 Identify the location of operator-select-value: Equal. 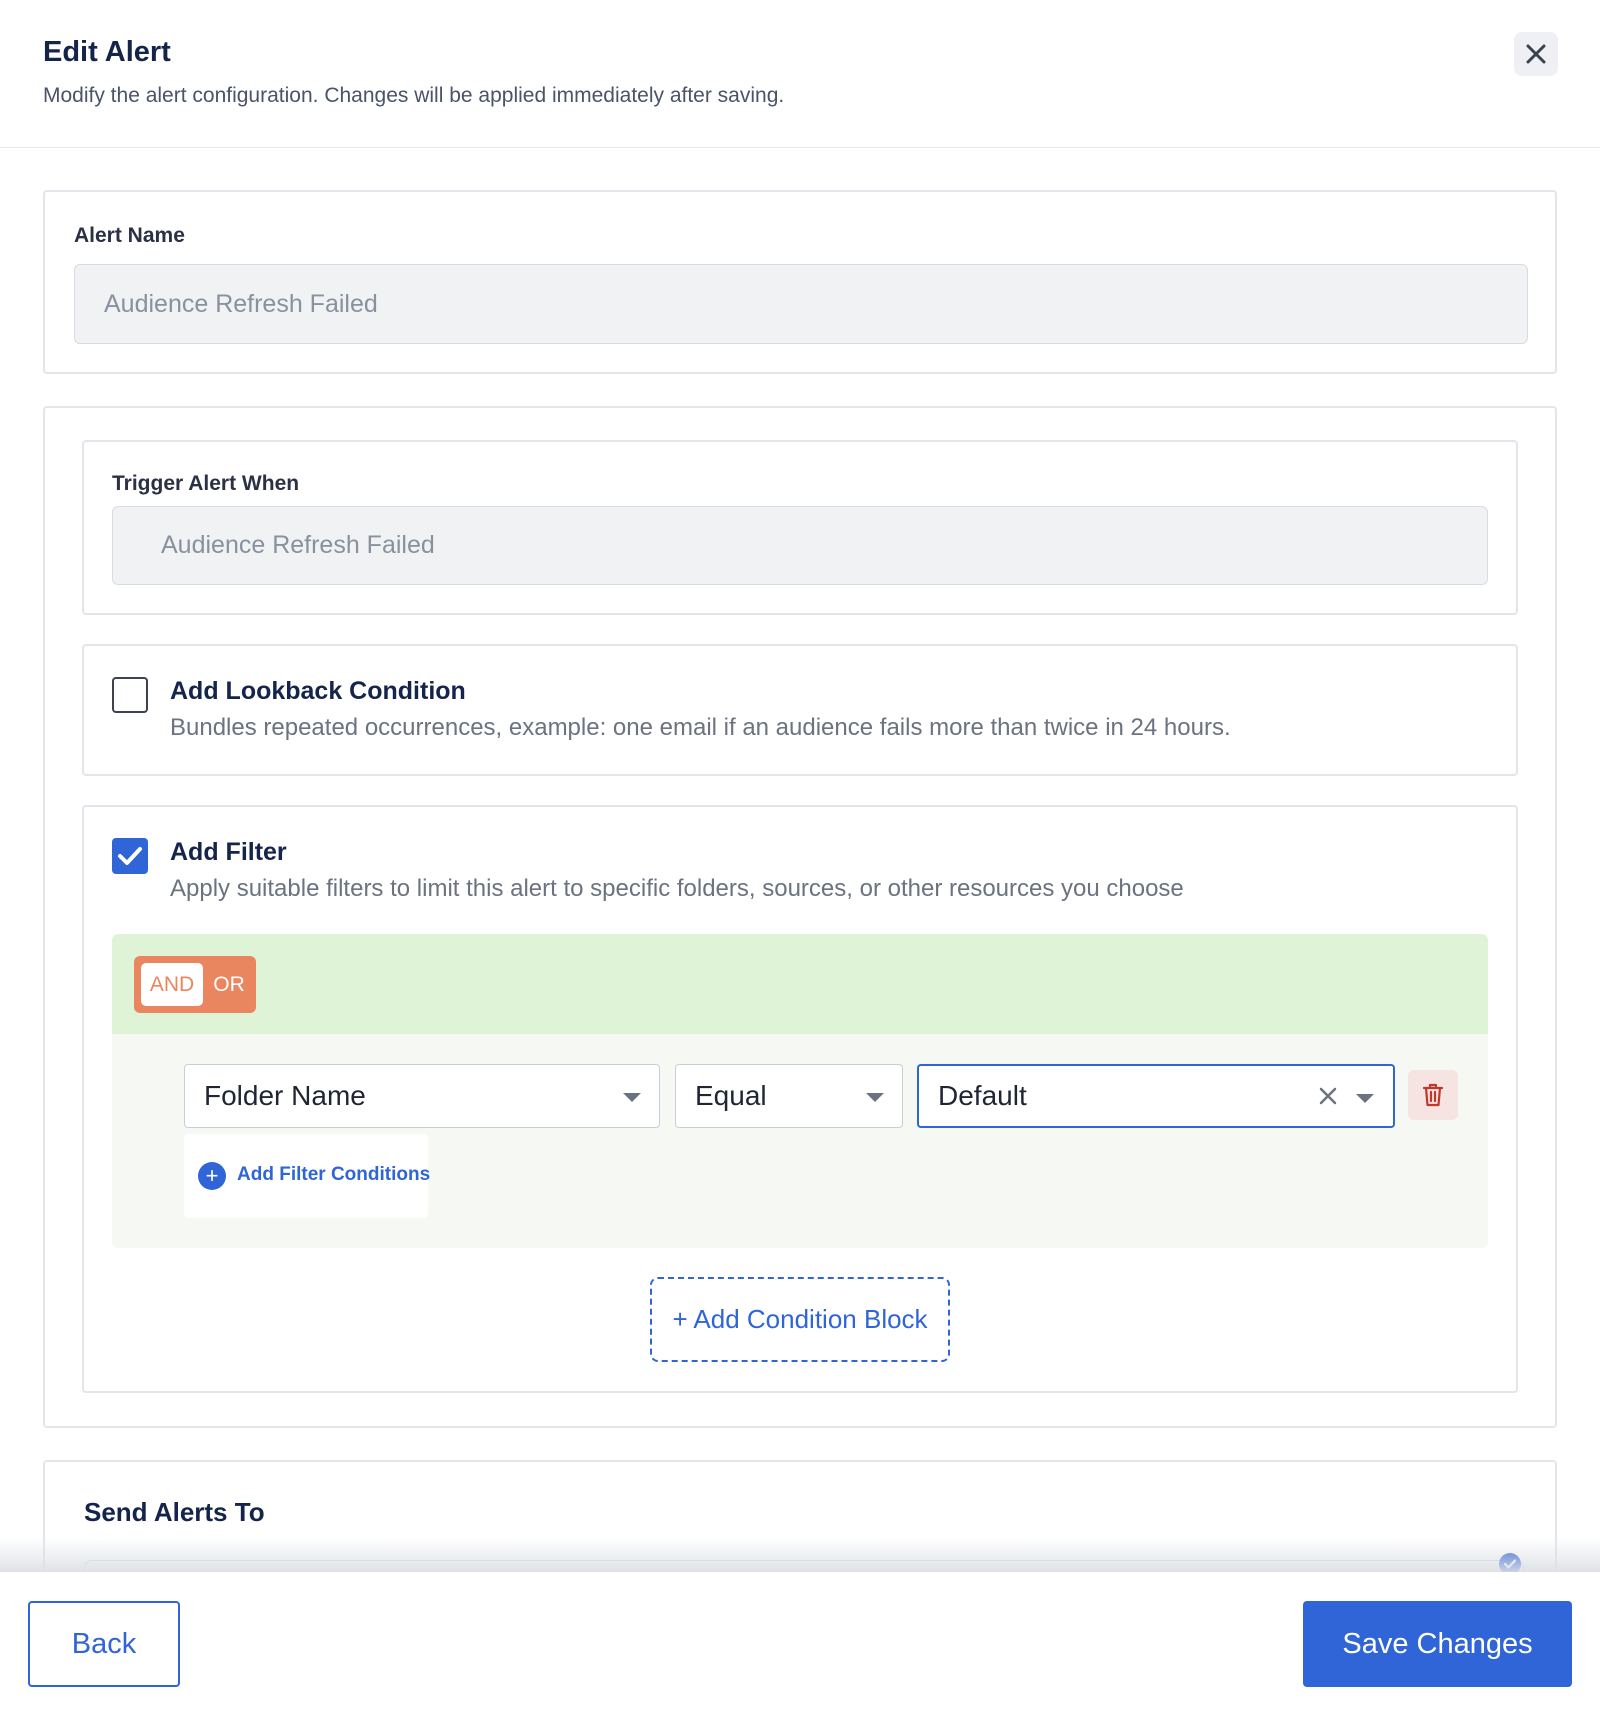
(731, 1095).